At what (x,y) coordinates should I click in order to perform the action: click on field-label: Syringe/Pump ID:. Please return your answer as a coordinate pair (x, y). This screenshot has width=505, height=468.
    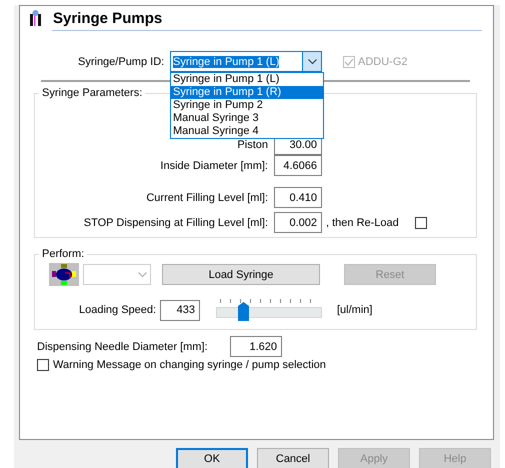
    Looking at the image, I should click on (122, 62).